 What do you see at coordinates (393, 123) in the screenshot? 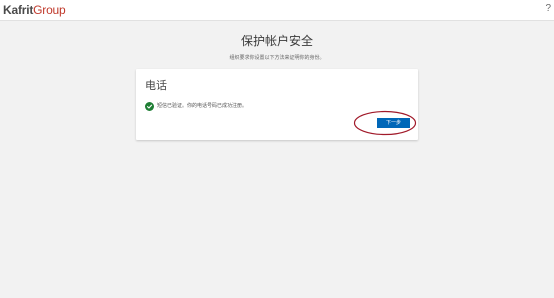
I see `next-button: 下一步` at bounding box center [393, 123].